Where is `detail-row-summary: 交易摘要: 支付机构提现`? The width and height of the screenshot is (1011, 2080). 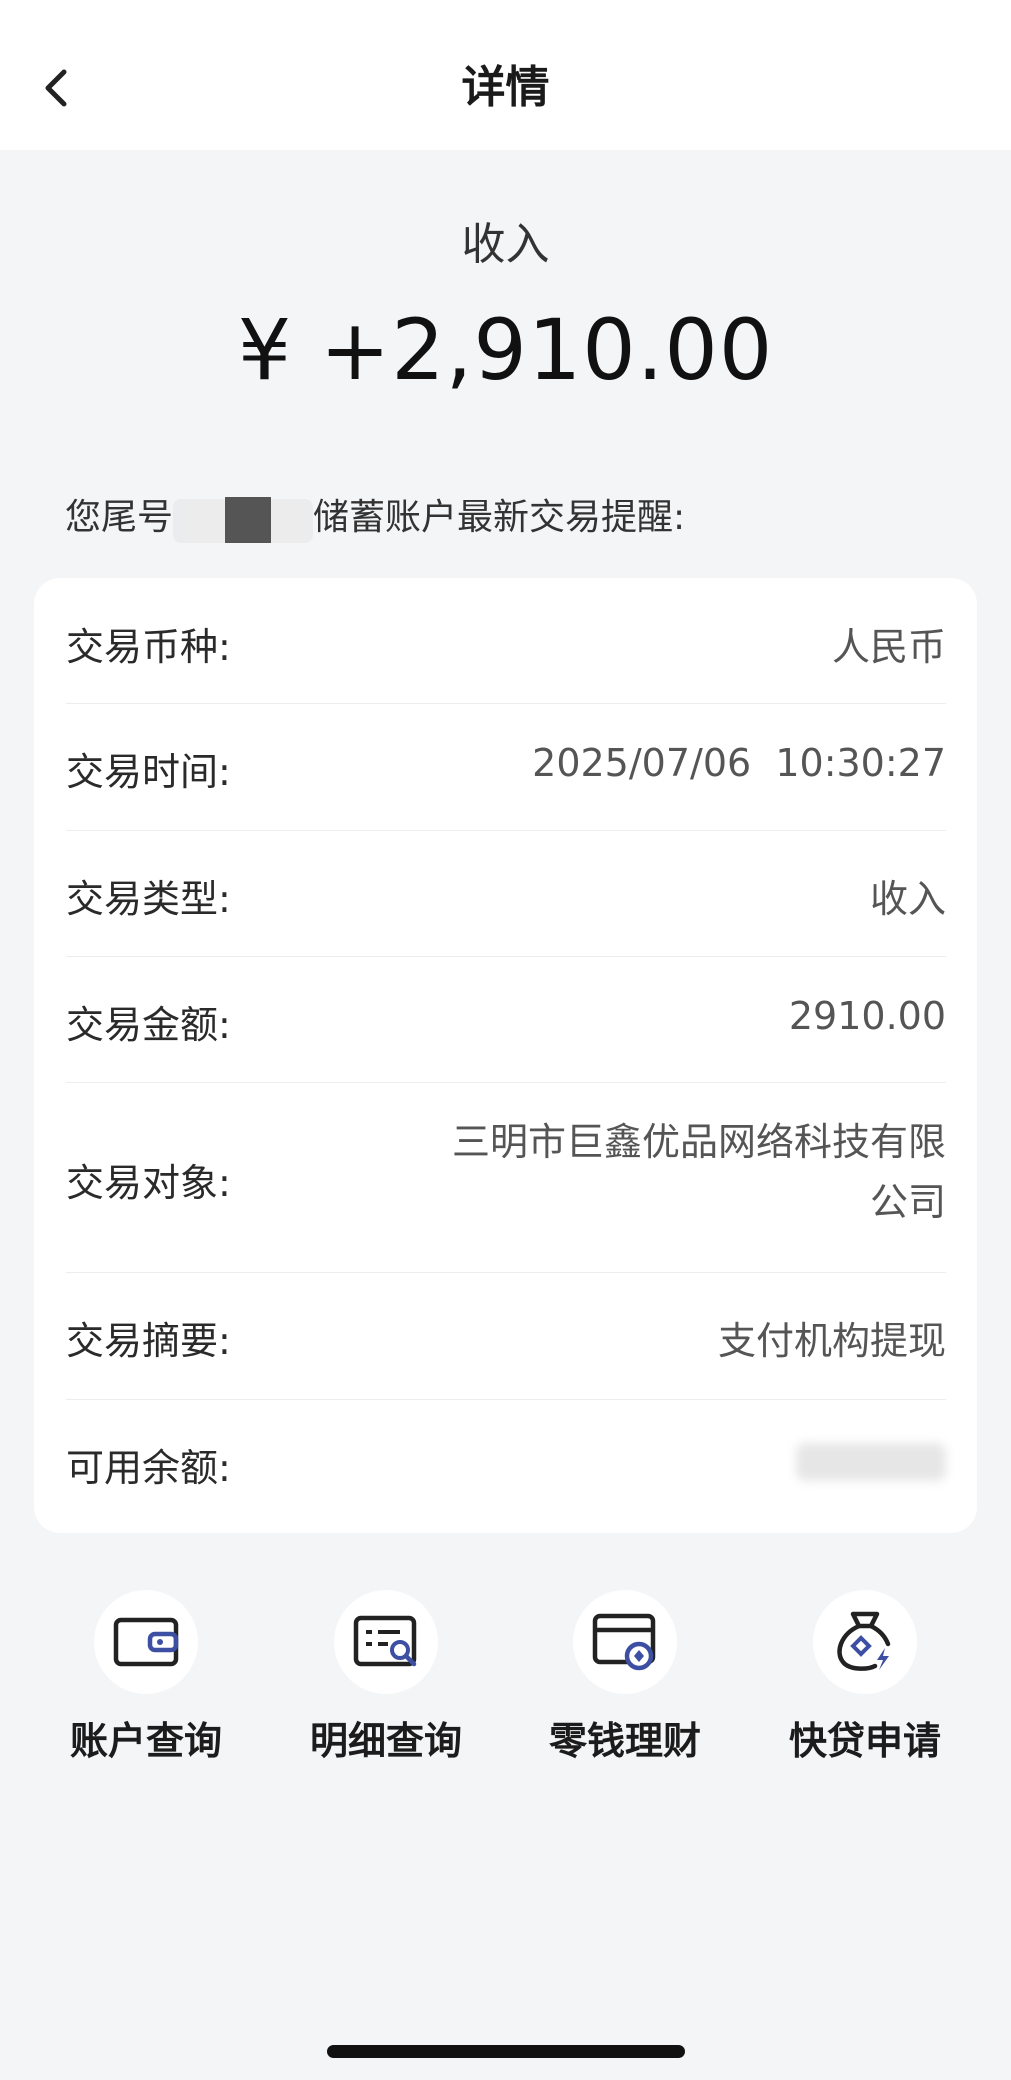
detail-row-summary: 交易摘要: 支付机构提现 is located at coordinates (506, 1336).